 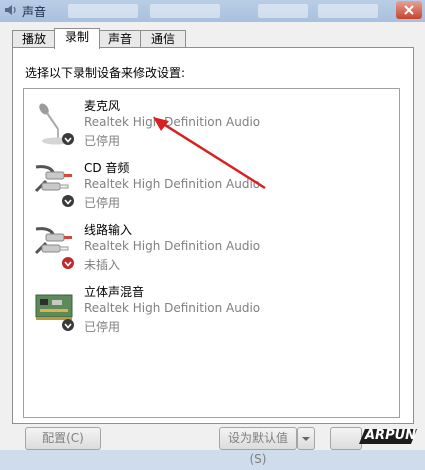 I want to click on disabled-badge-icon, so click(x=68, y=139).